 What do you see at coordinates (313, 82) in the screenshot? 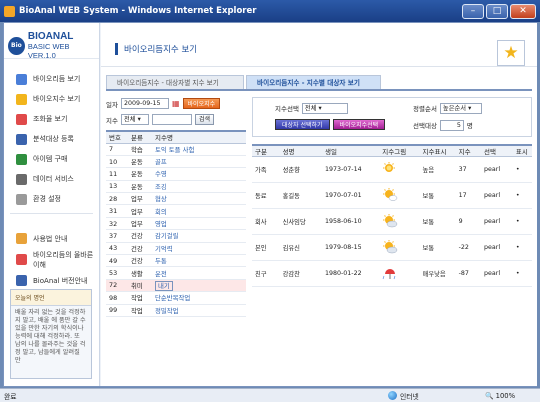
I see `tab-by-index: 바이오리듬지수 - 지수별 대상자 보기` at bounding box center [313, 82].